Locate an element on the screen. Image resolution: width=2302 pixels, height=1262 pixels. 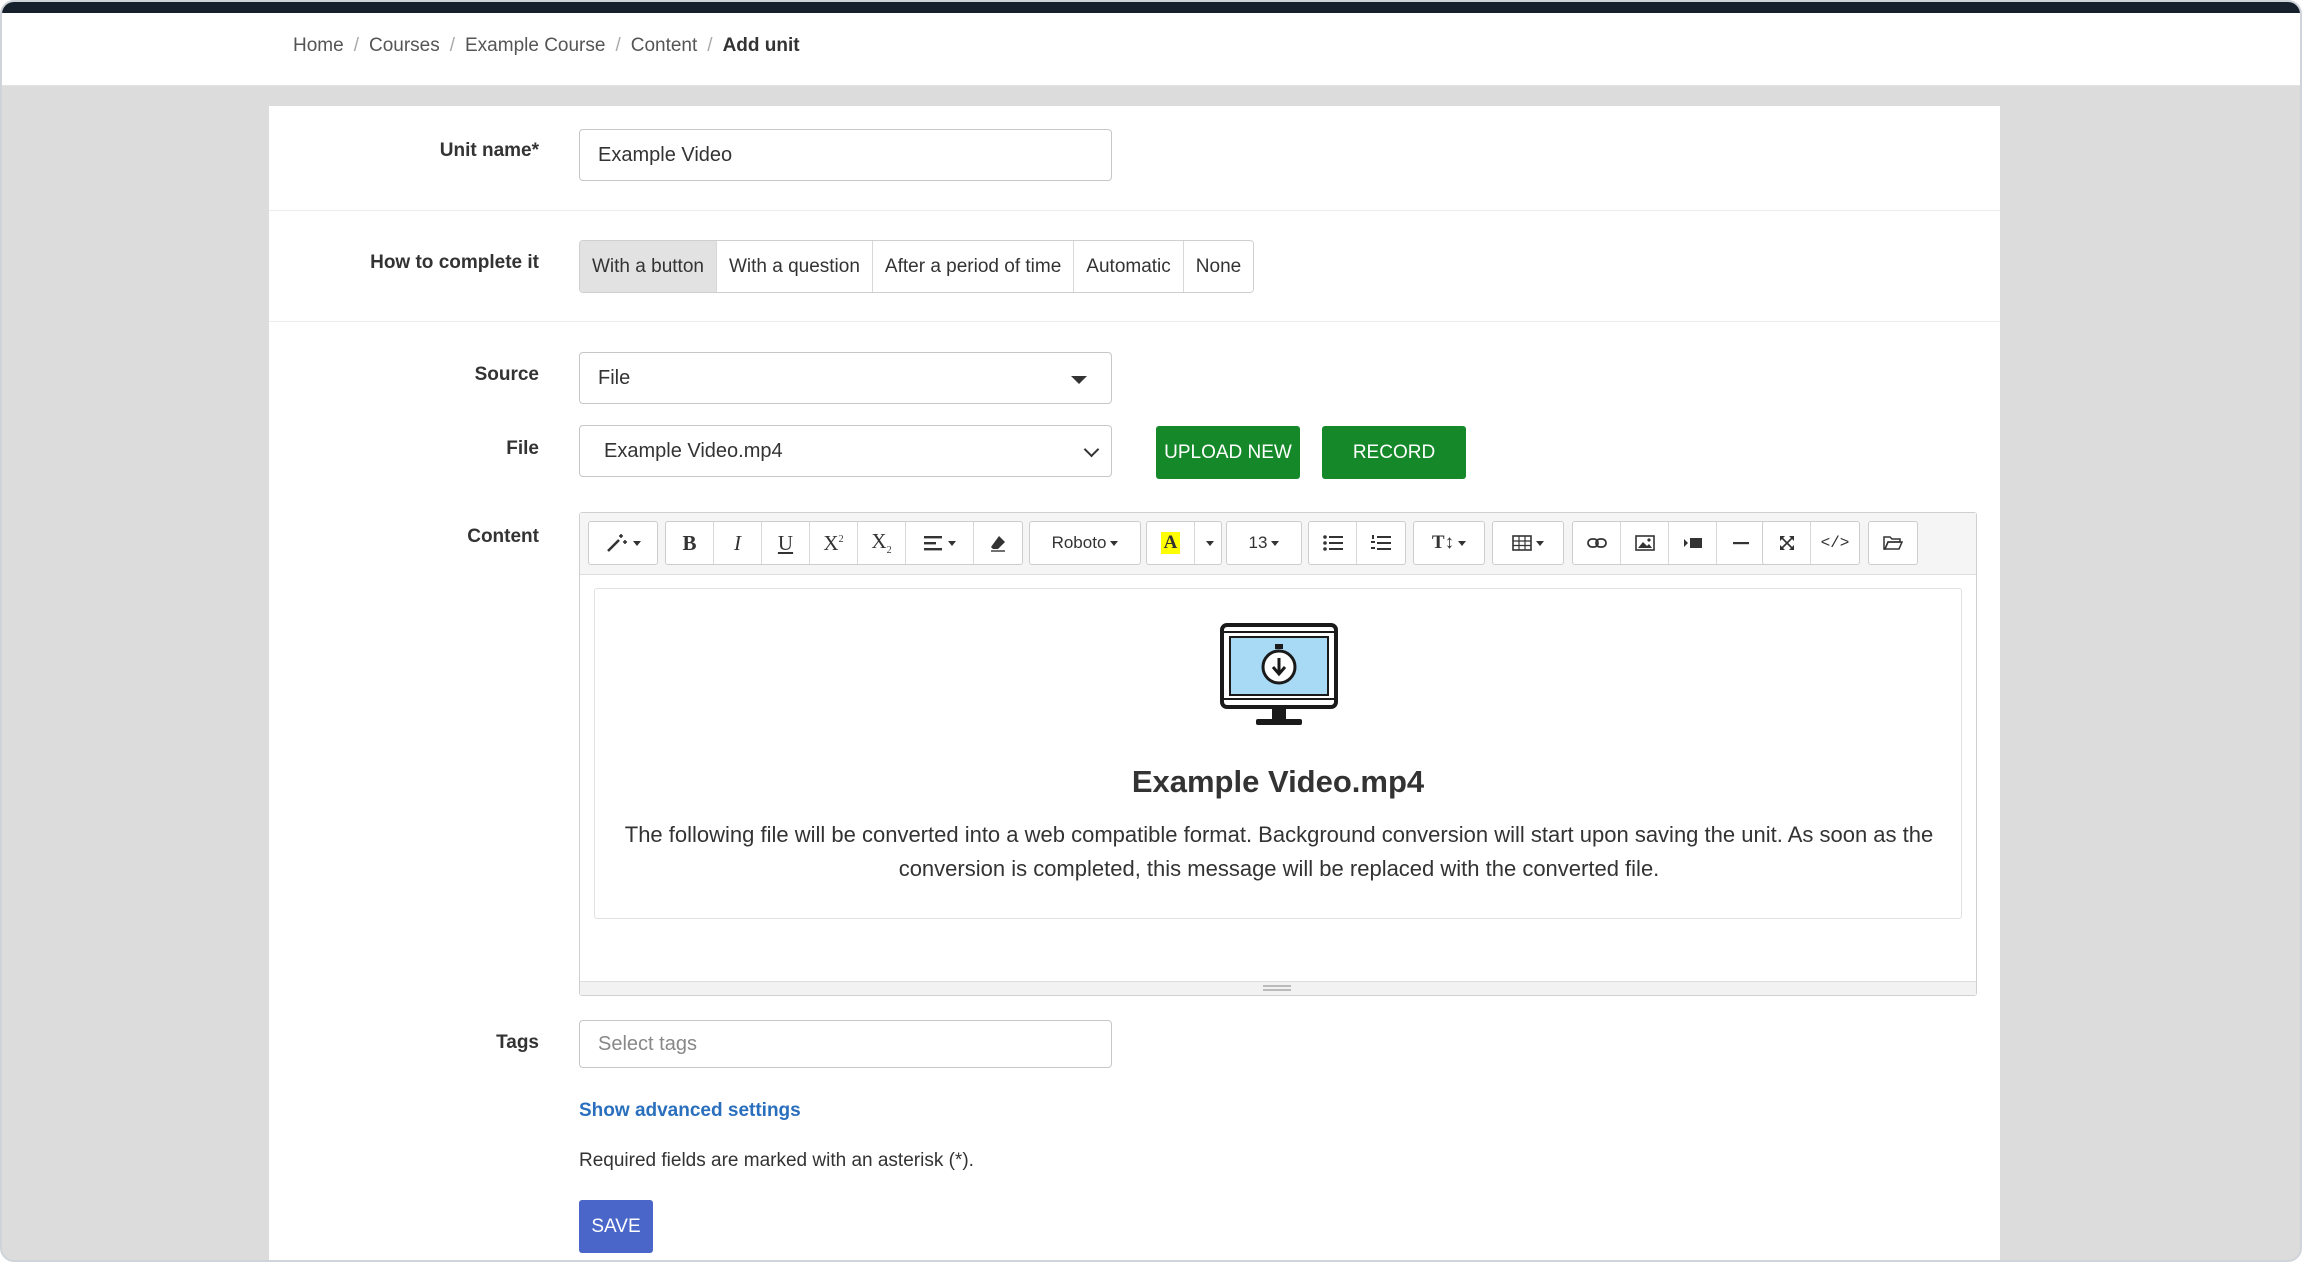
toolbar-group-lists is located at coordinates (1357, 543).